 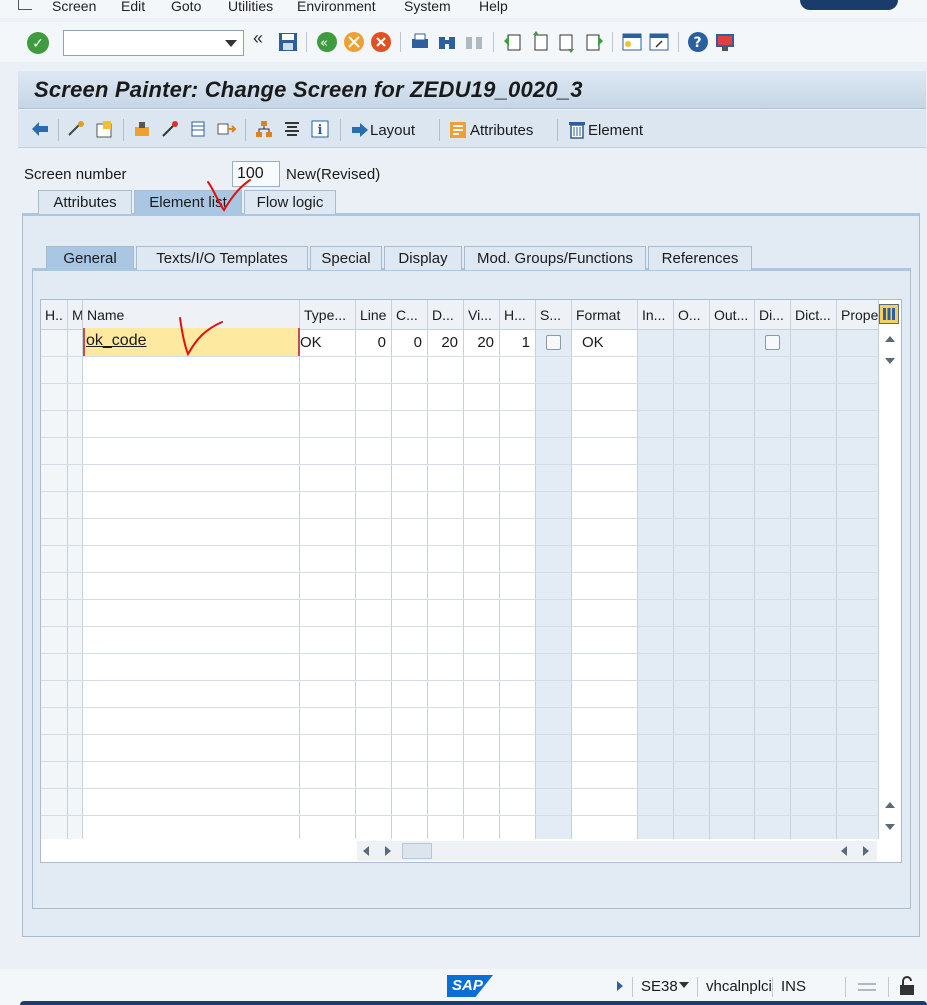 I want to click on name-cell-selected: ok_code, so click(x=191, y=342).